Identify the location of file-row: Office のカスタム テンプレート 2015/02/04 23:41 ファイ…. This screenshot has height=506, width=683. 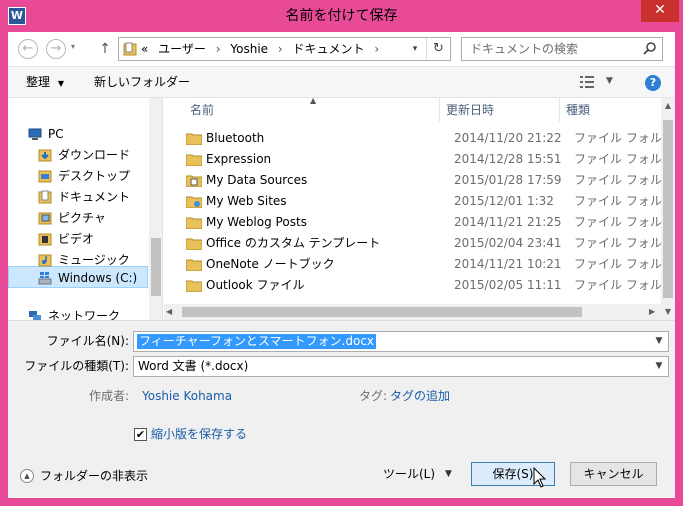
(419, 243).